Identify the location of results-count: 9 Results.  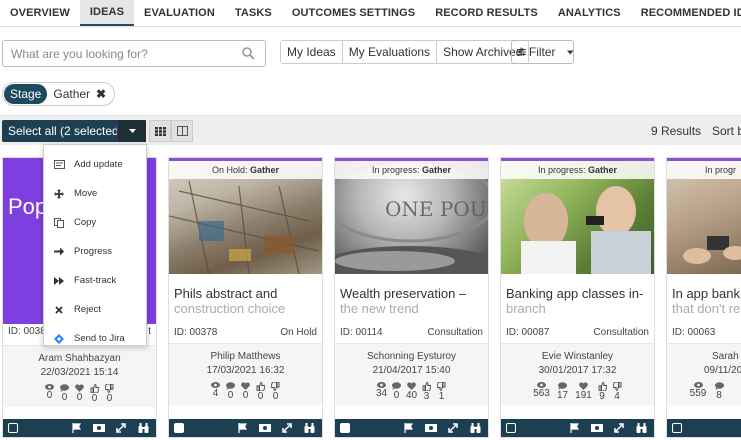
(676, 131).